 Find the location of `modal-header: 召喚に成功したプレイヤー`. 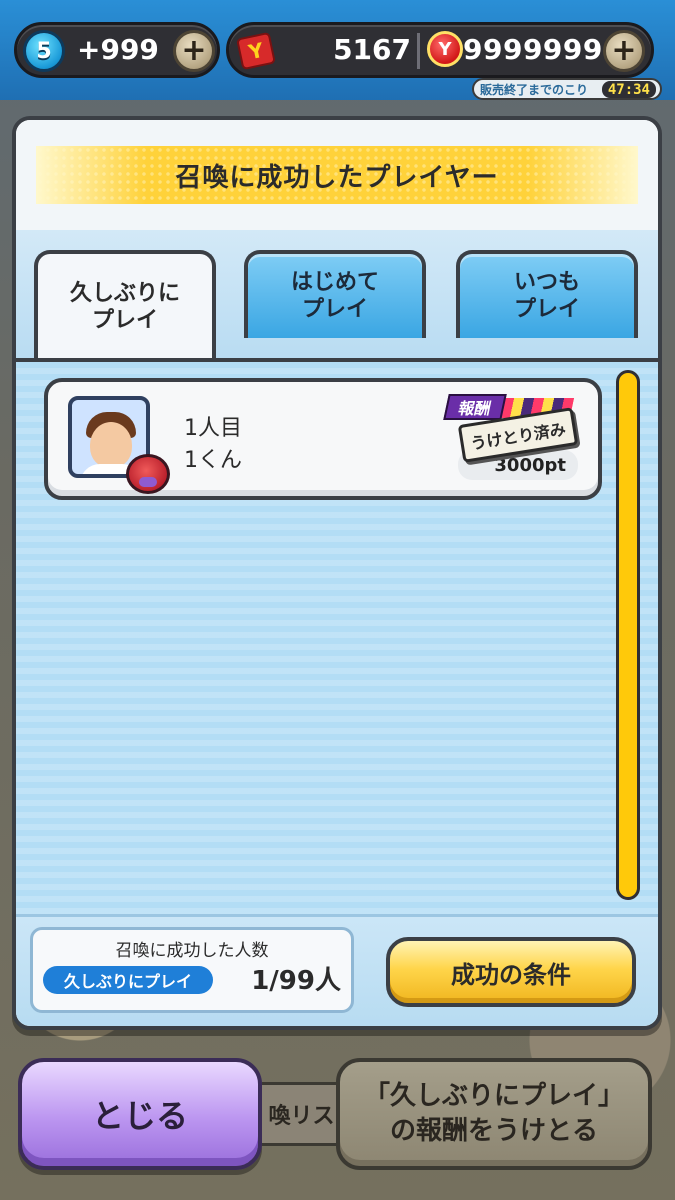

modal-header: 召喚に成功したプレイヤー is located at coordinates (337, 175).